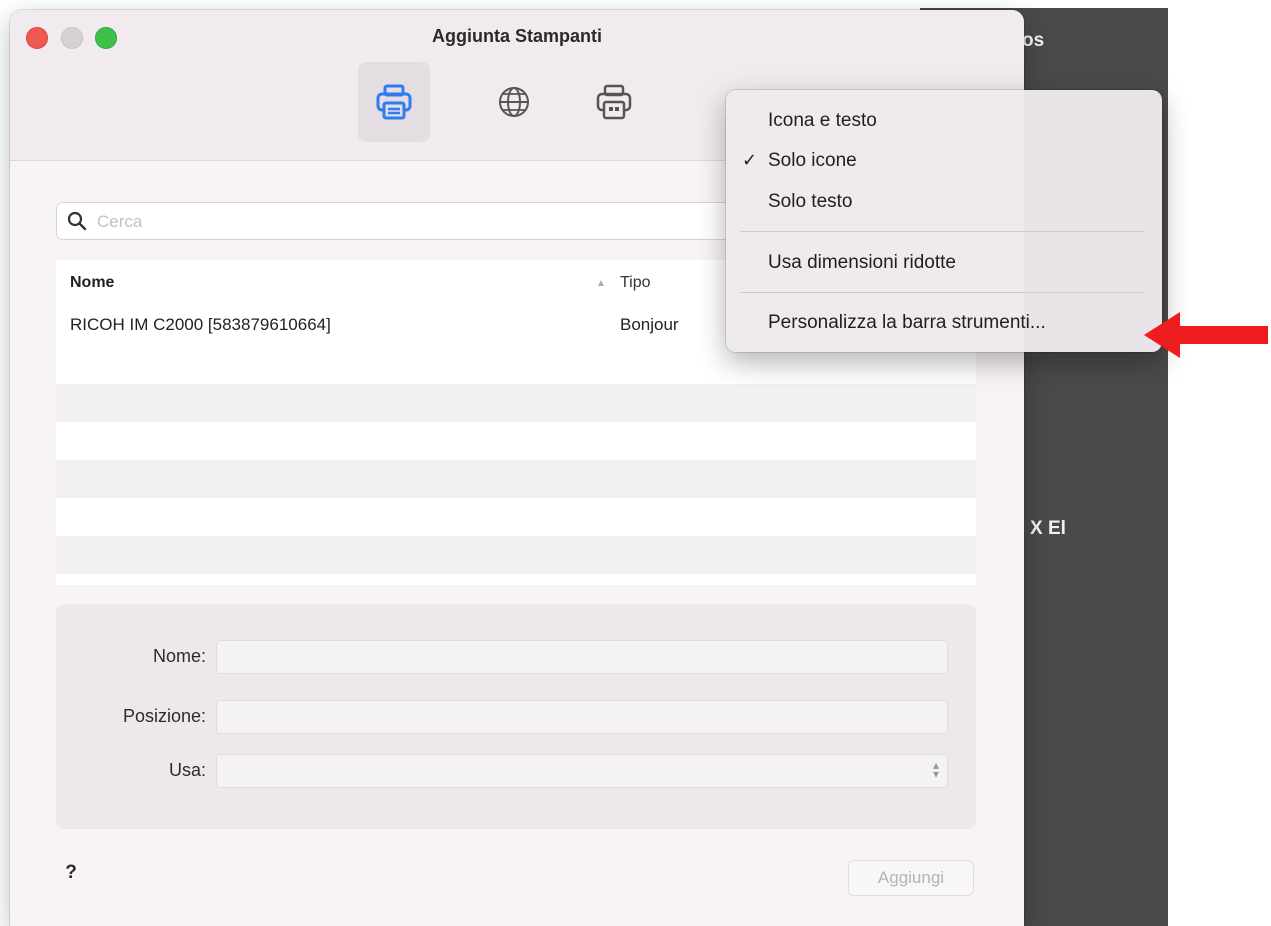 Image resolution: width=1271 pixels, height=926 pixels. Describe the element at coordinates (935, 769) in the screenshot. I see `select-arrows-icon: ▴ ▾` at that location.